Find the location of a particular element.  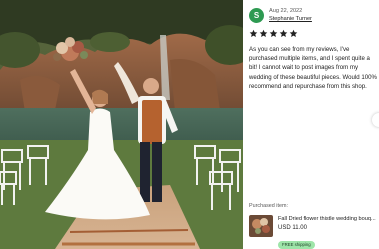

avatar: S is located at coordinates (256, 15).